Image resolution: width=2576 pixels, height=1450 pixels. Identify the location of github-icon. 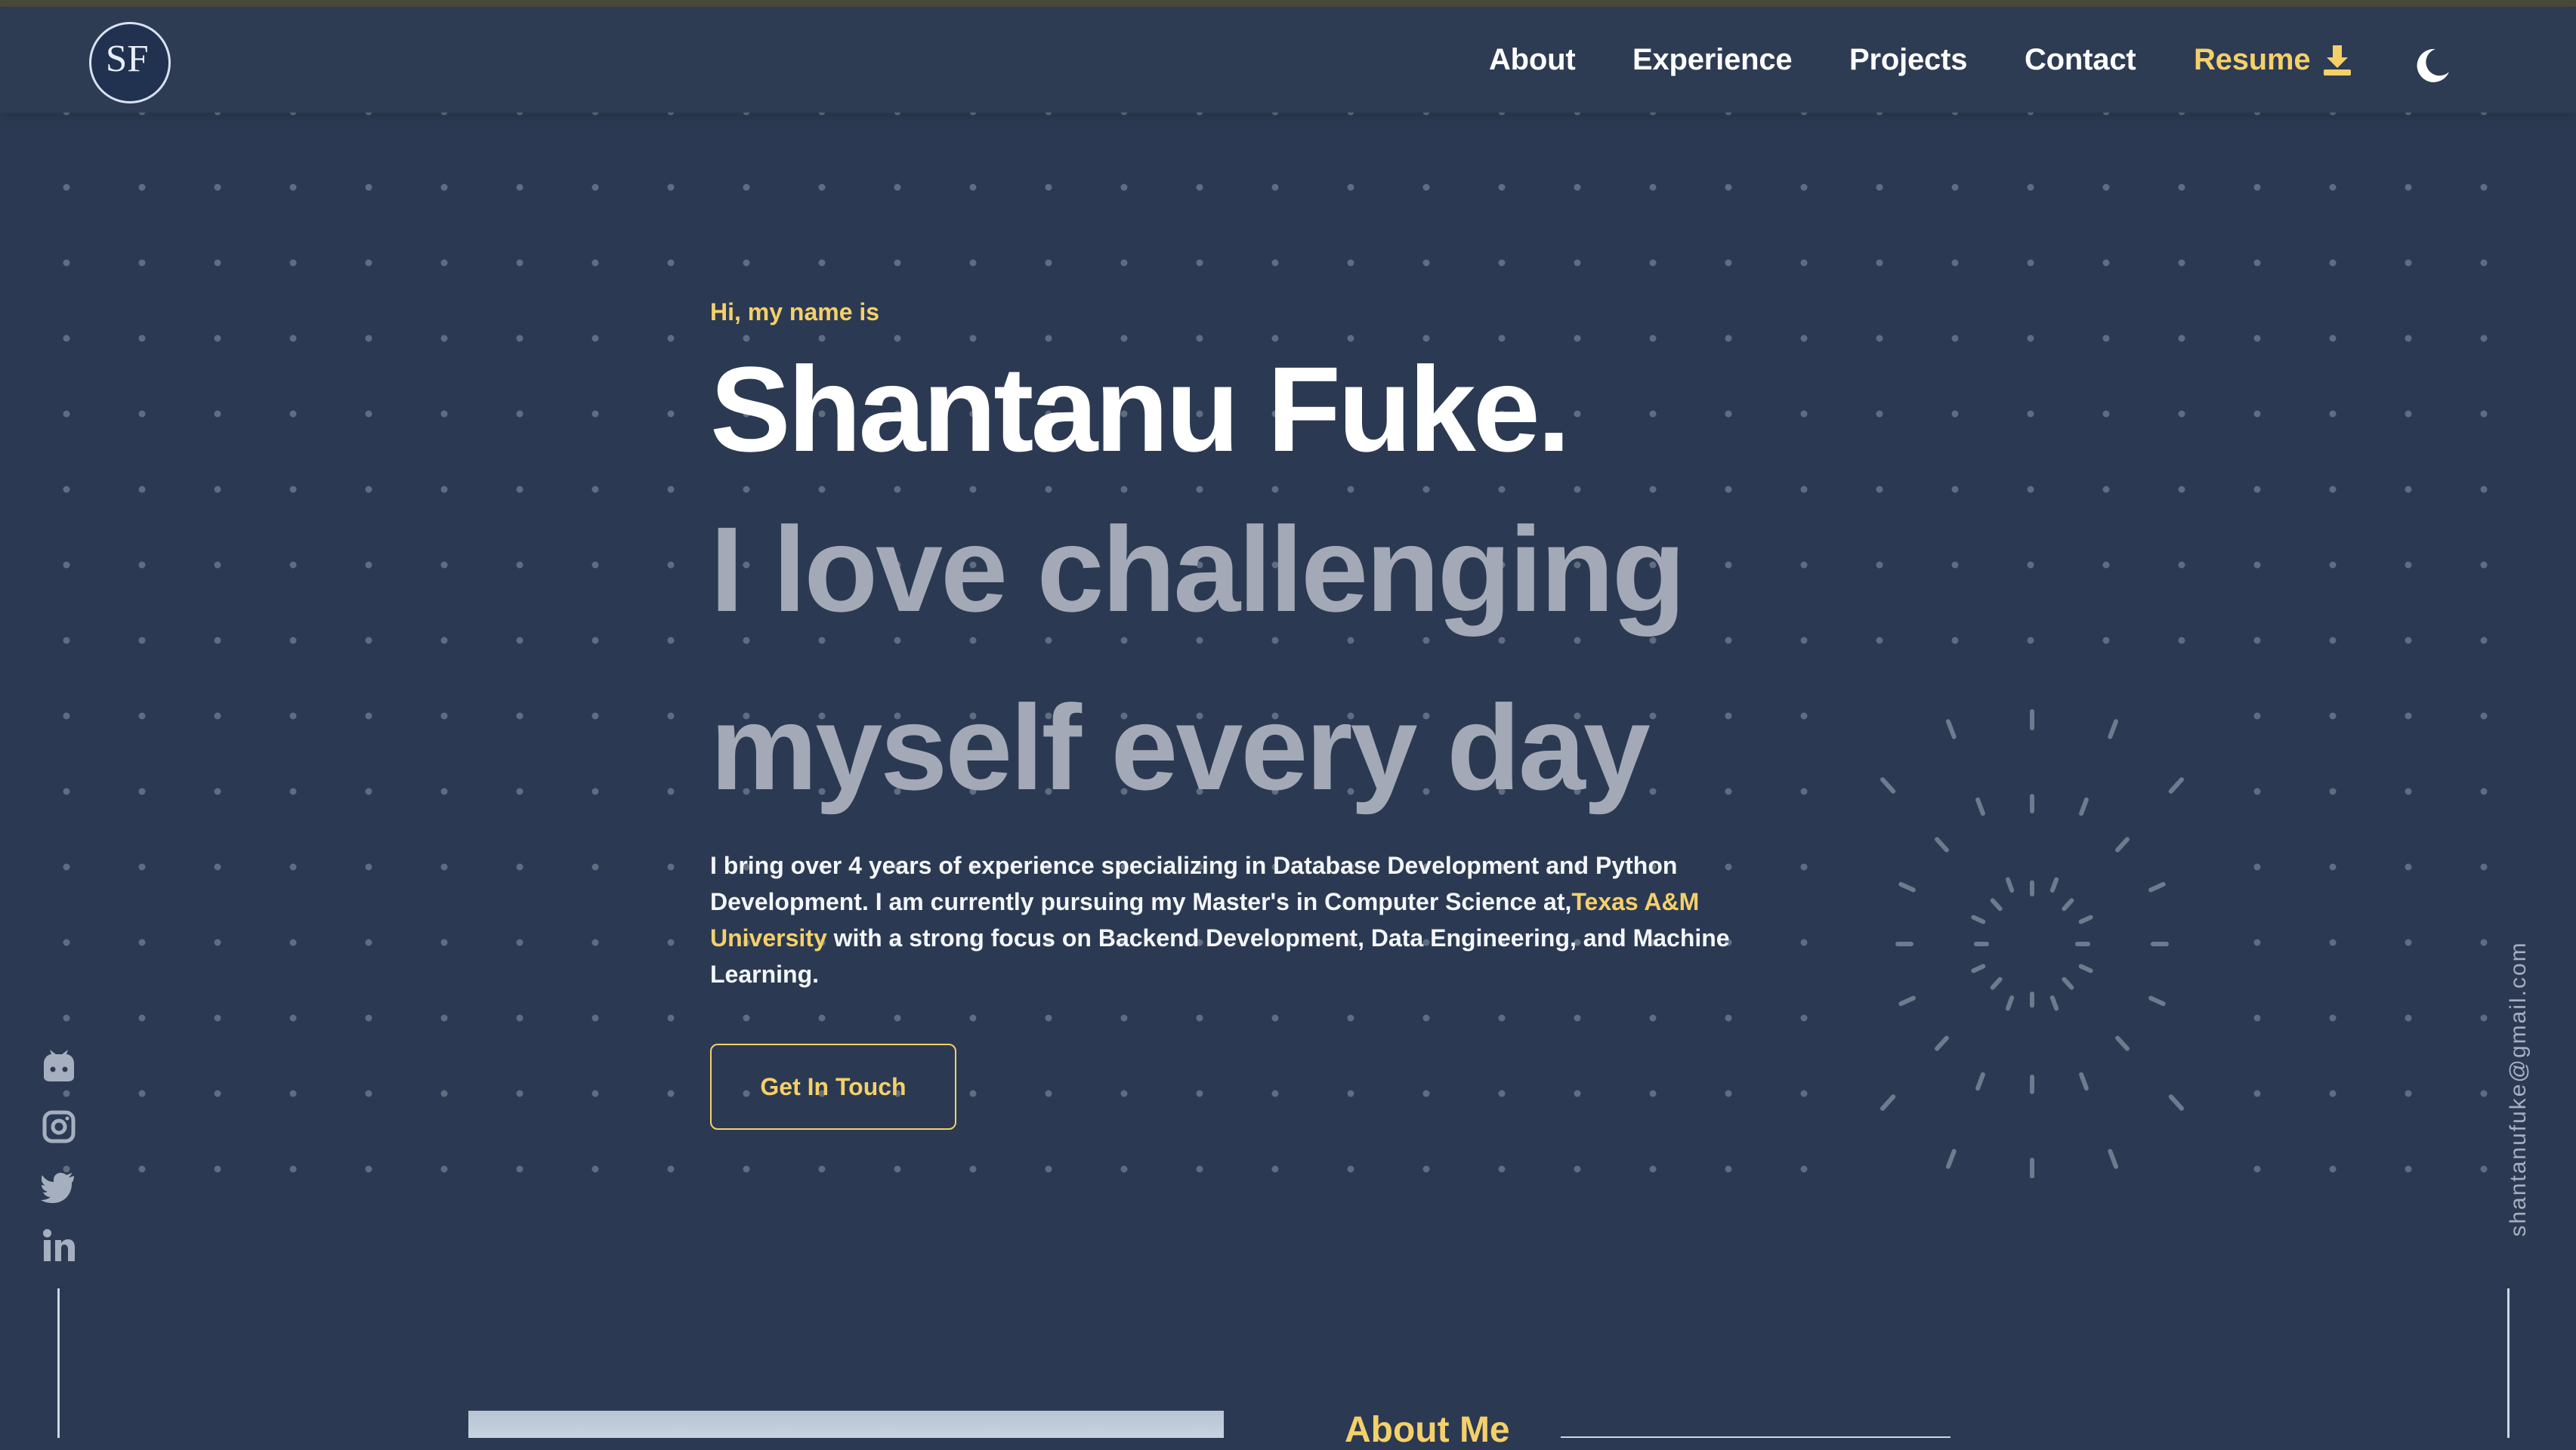
(59, 1066).